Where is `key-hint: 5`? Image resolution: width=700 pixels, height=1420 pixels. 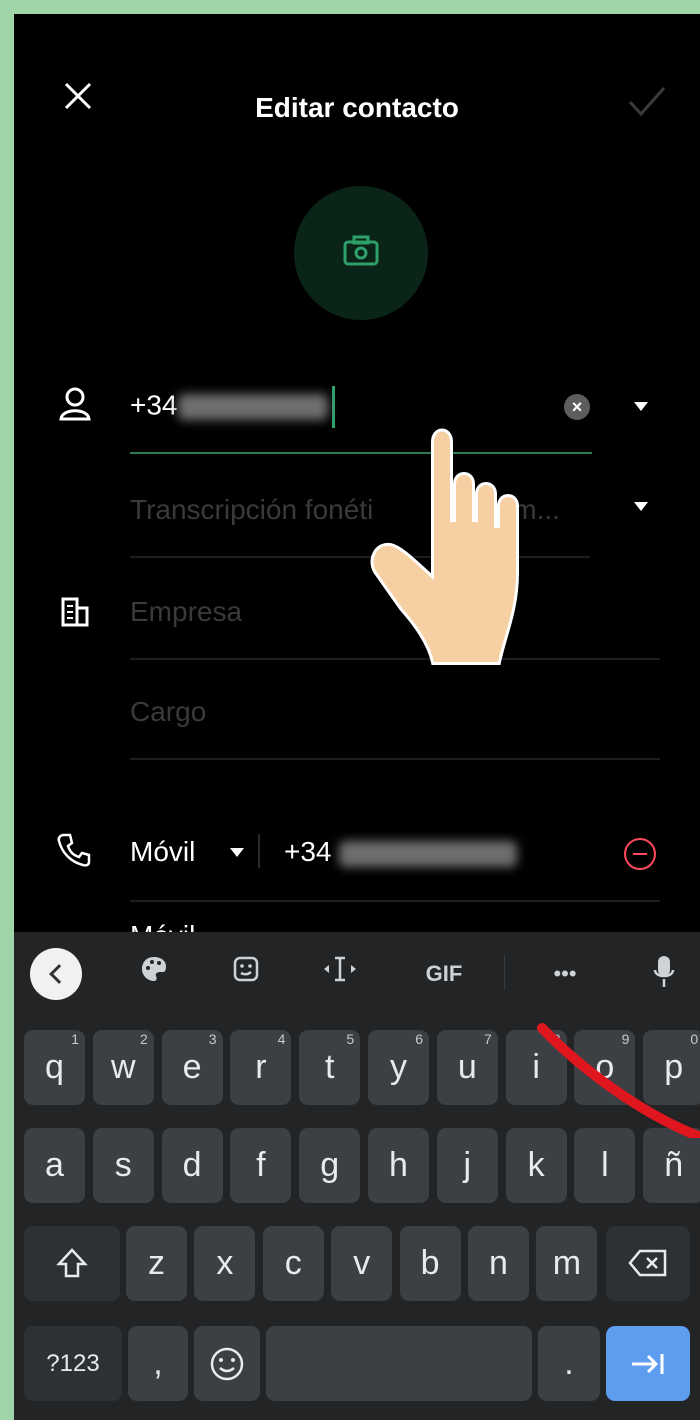
key-hint: 5 is located at coordinates (350, 1039).